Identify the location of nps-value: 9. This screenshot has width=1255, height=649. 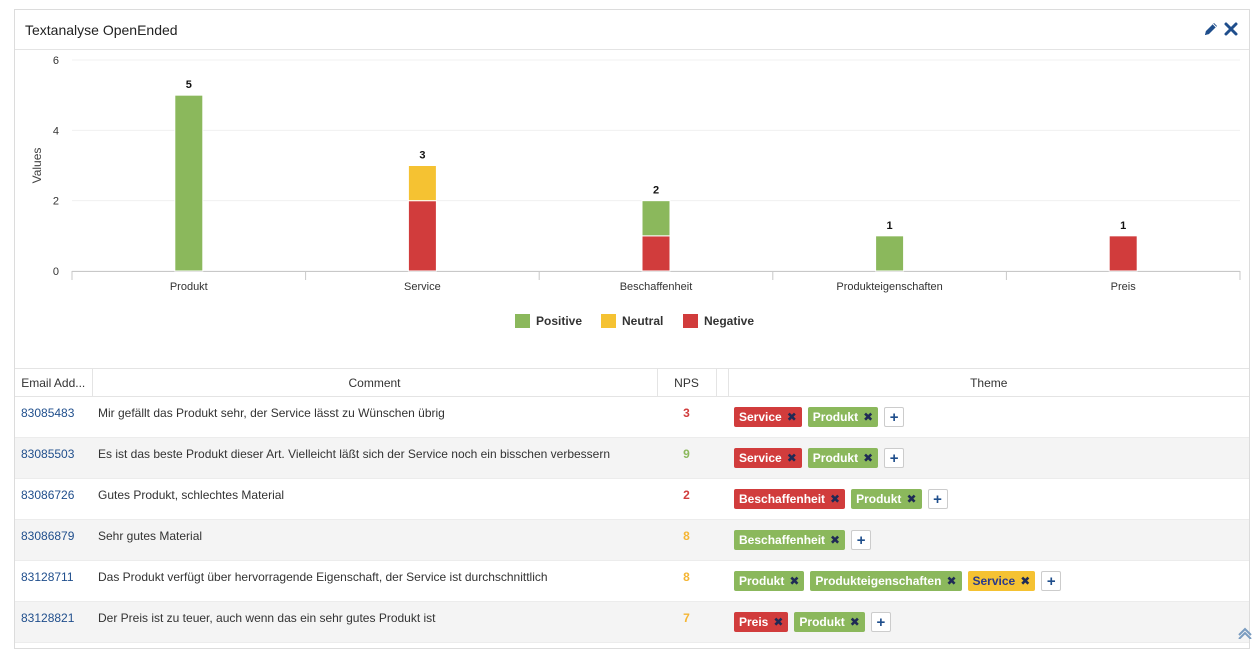
(686, 454).